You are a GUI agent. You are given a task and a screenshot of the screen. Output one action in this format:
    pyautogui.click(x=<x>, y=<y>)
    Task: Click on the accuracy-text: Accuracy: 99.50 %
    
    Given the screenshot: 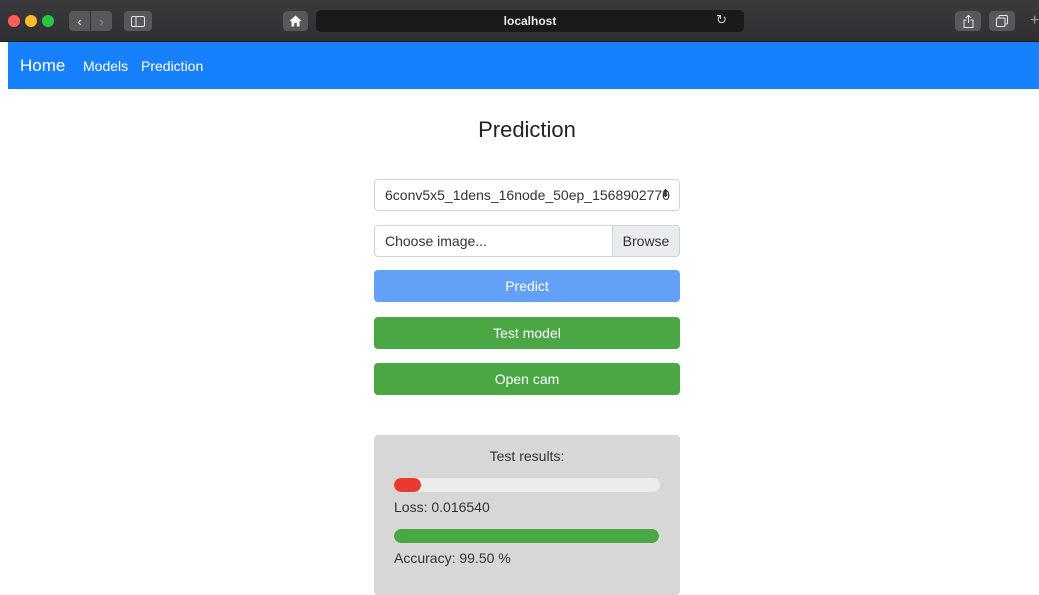 What is the action you would take?
    pyautogui.click(x=452, y=558)
    